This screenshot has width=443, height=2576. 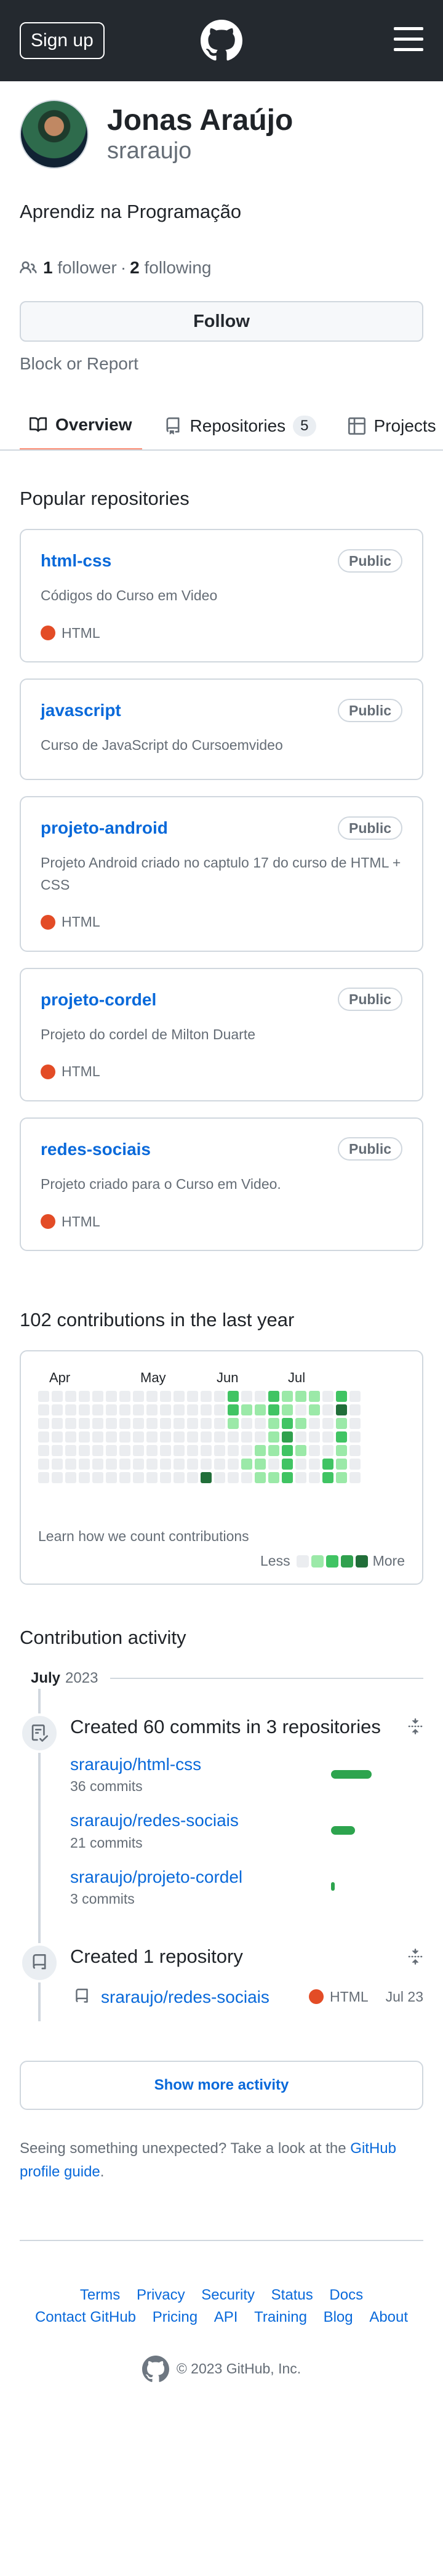 I want to click on tab-repositories: Repositories 5, so click(x=240, y=425).